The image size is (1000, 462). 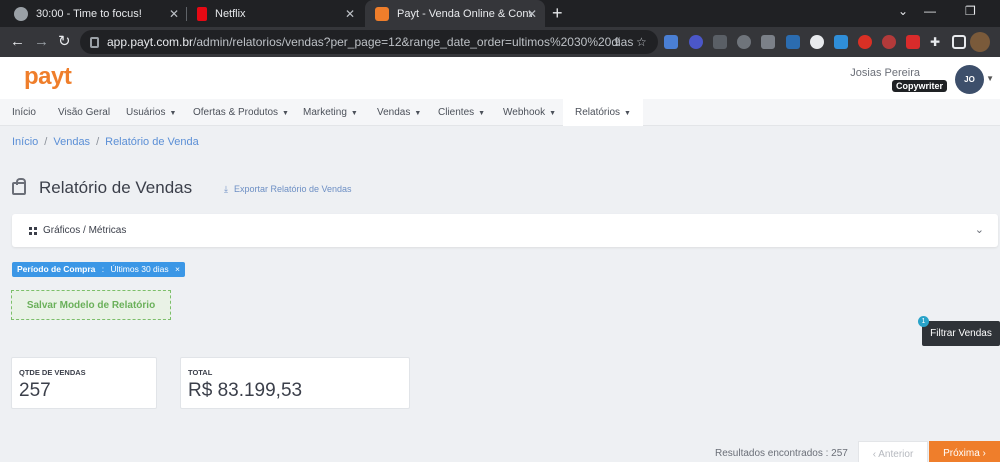 What do you see at coordinates (25, 142) in the screenshot?
I see `breadcrumb-item-inicio: Início` at bounding box center [25, 142].